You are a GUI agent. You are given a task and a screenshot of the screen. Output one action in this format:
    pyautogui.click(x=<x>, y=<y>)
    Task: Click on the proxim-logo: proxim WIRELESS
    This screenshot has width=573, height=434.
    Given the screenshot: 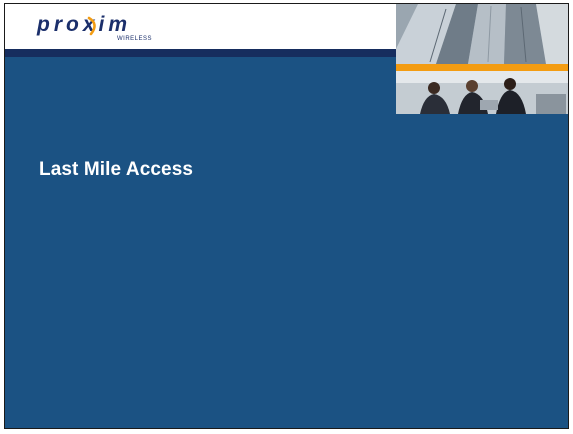 What is the action you would take?
    pyautogui.click(x=94, y=27)
    